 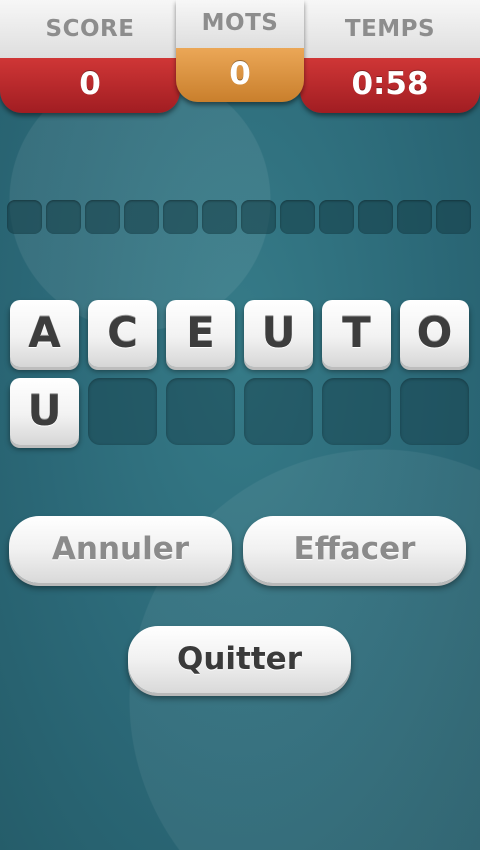 I want to click on quit-button: Quitter, so click(x=239, y=659).